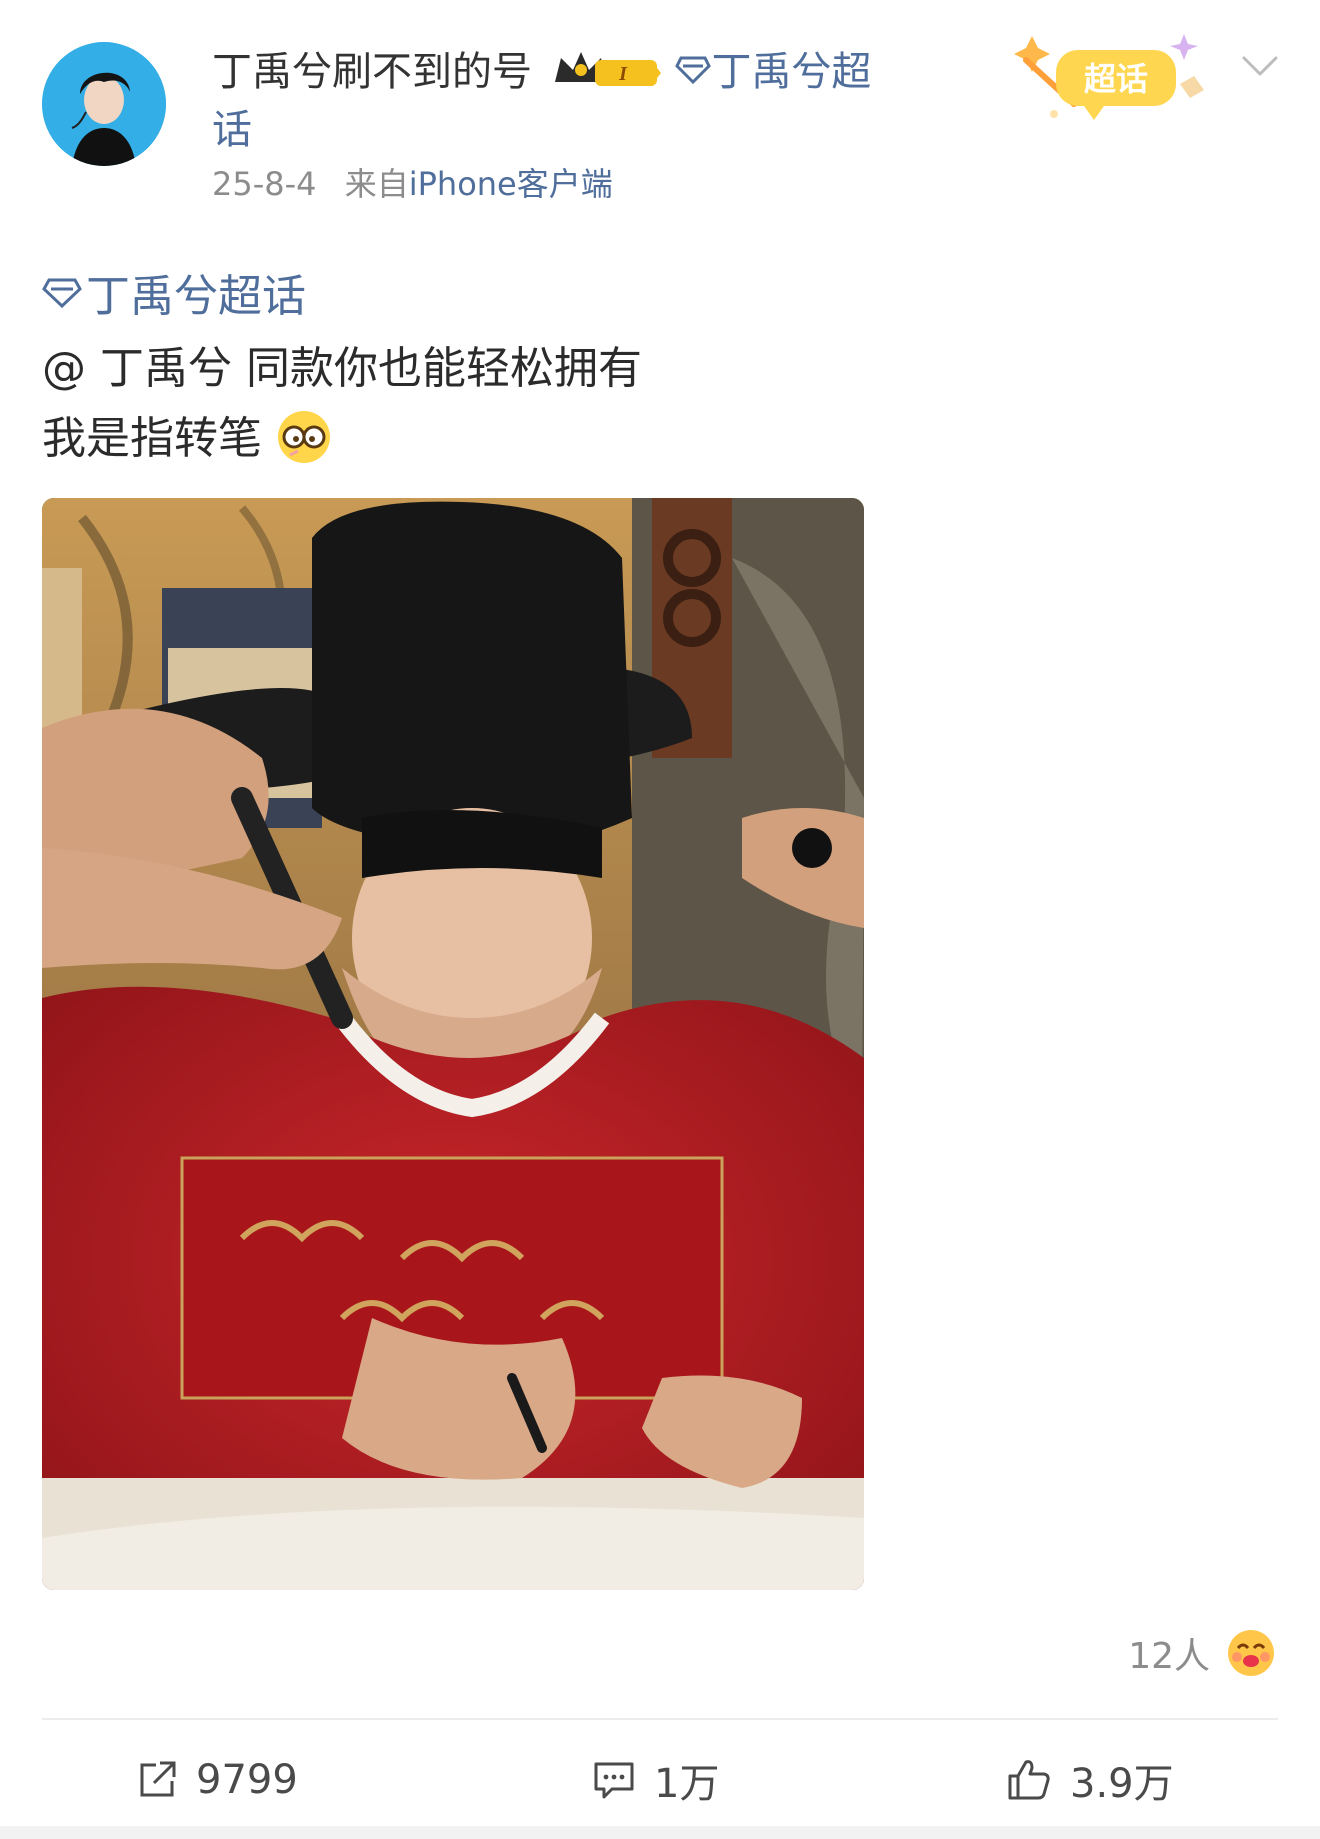  What do you see at coordinates (1260, 67) in the screenshot?
I see `chevron-down-icon` at bounding box center [1260, 67].